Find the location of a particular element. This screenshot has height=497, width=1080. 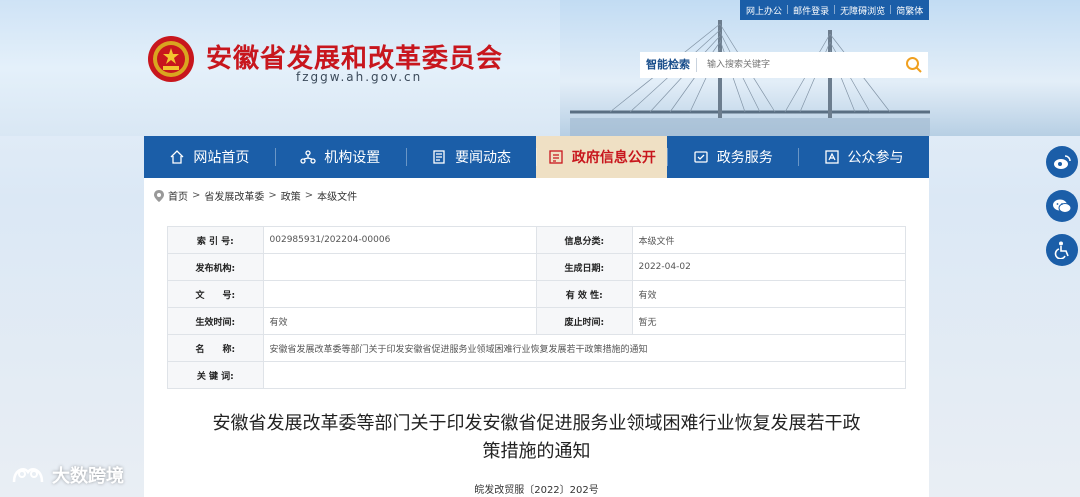

org-icon is located at coordinates (308, 157).